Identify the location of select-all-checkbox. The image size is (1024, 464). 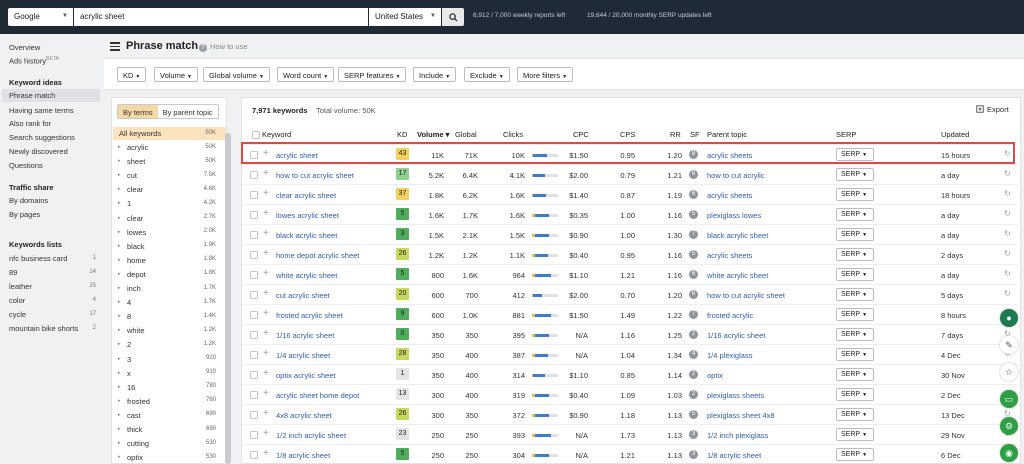
(256, 135).